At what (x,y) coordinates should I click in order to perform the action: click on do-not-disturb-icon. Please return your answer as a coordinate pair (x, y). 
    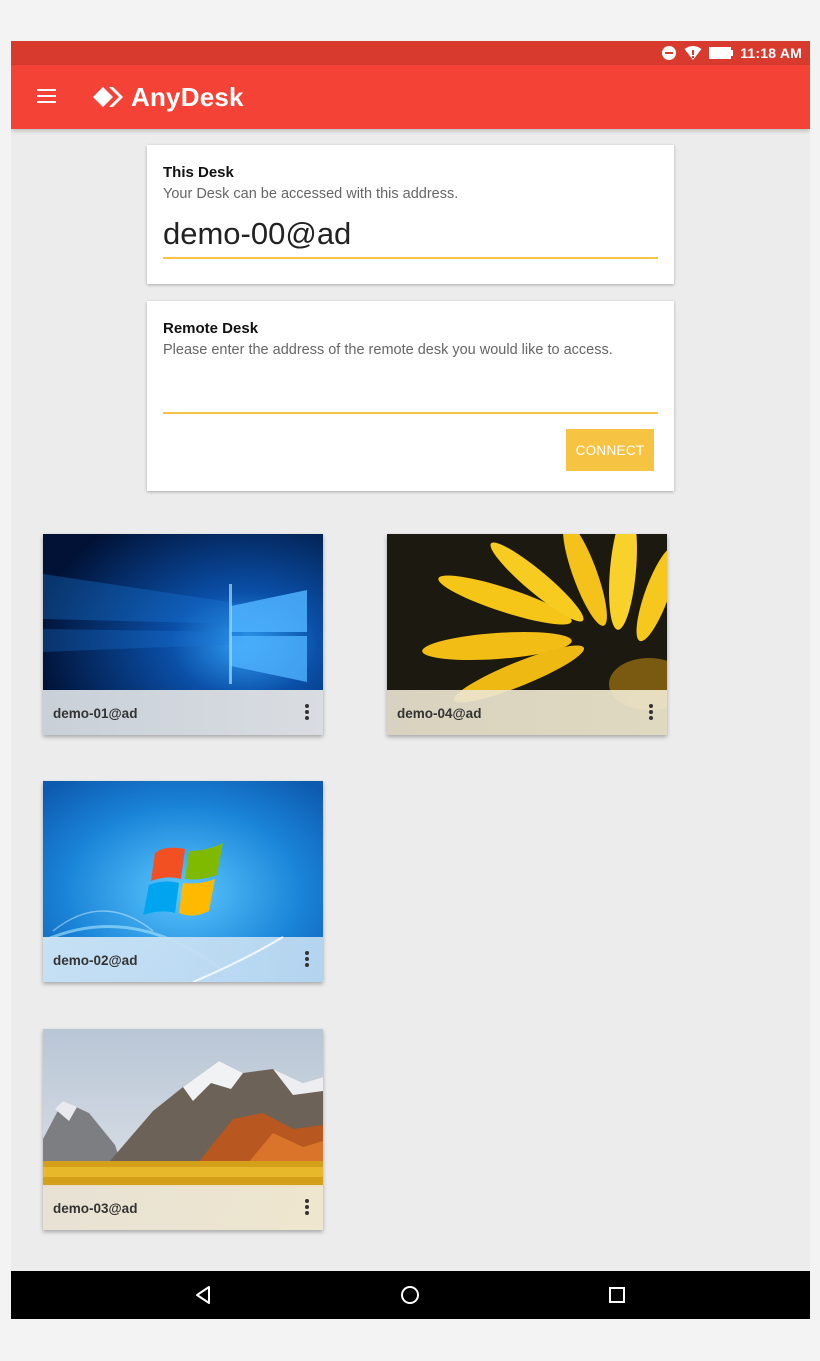
    Looking at the image, I should click on (669, 53).